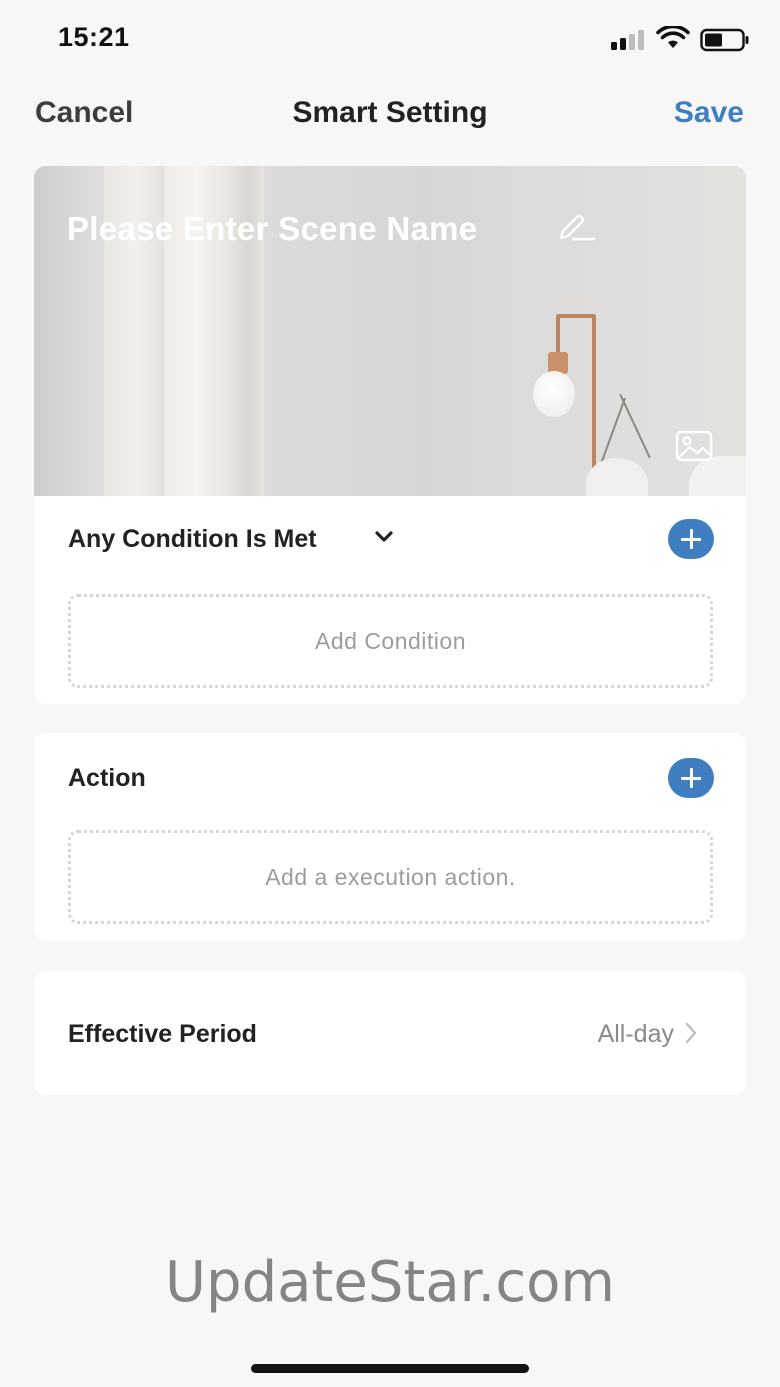 The width and height of the screenshot is (780, 1387). I want to click on action-title: Action, so click(107, 778).